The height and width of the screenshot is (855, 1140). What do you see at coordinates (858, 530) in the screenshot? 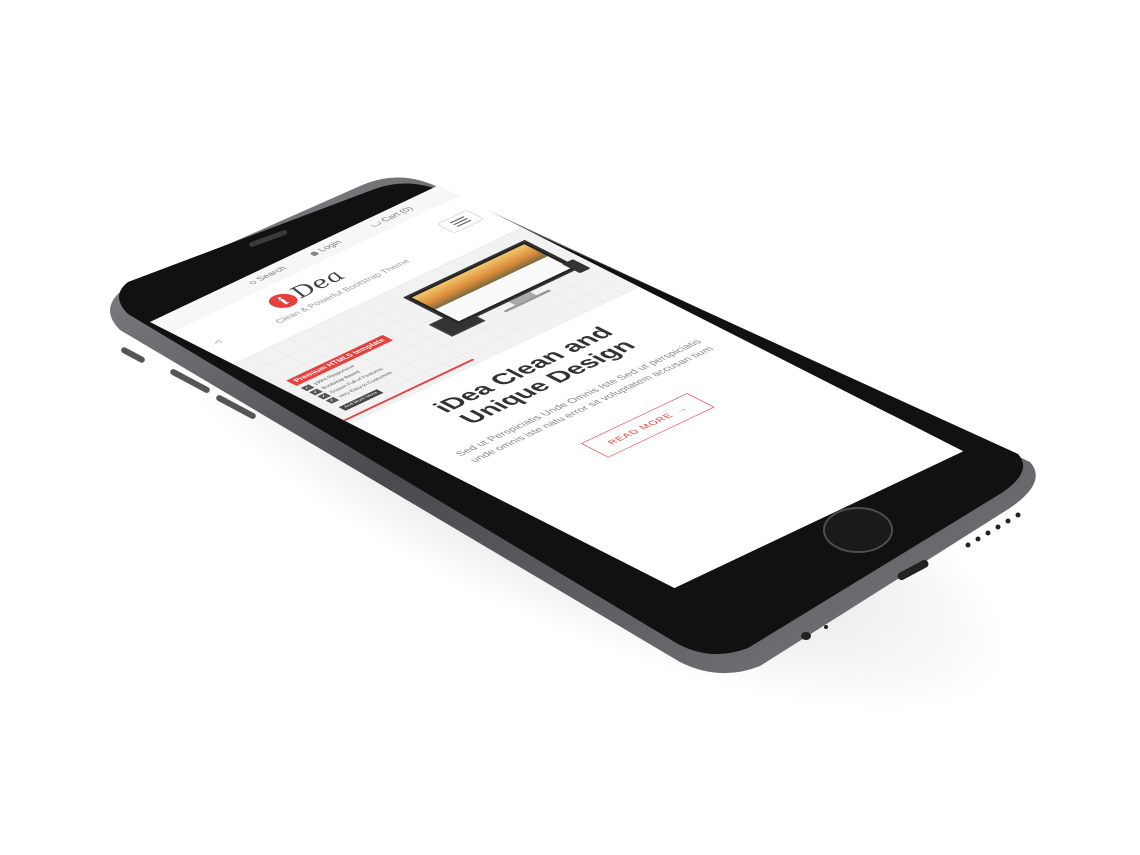
I see `home-button` at bounding box center [858, 530].